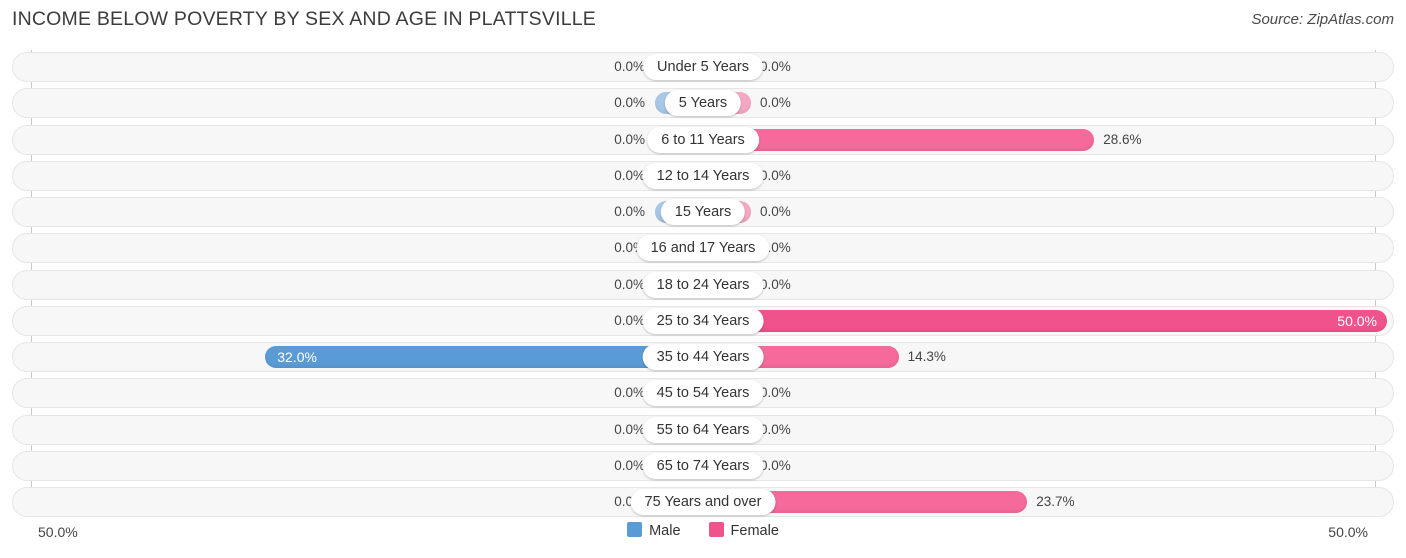  I want to click on chart-row: 0.0% 0.0% 5 Years, so click(703, 103).